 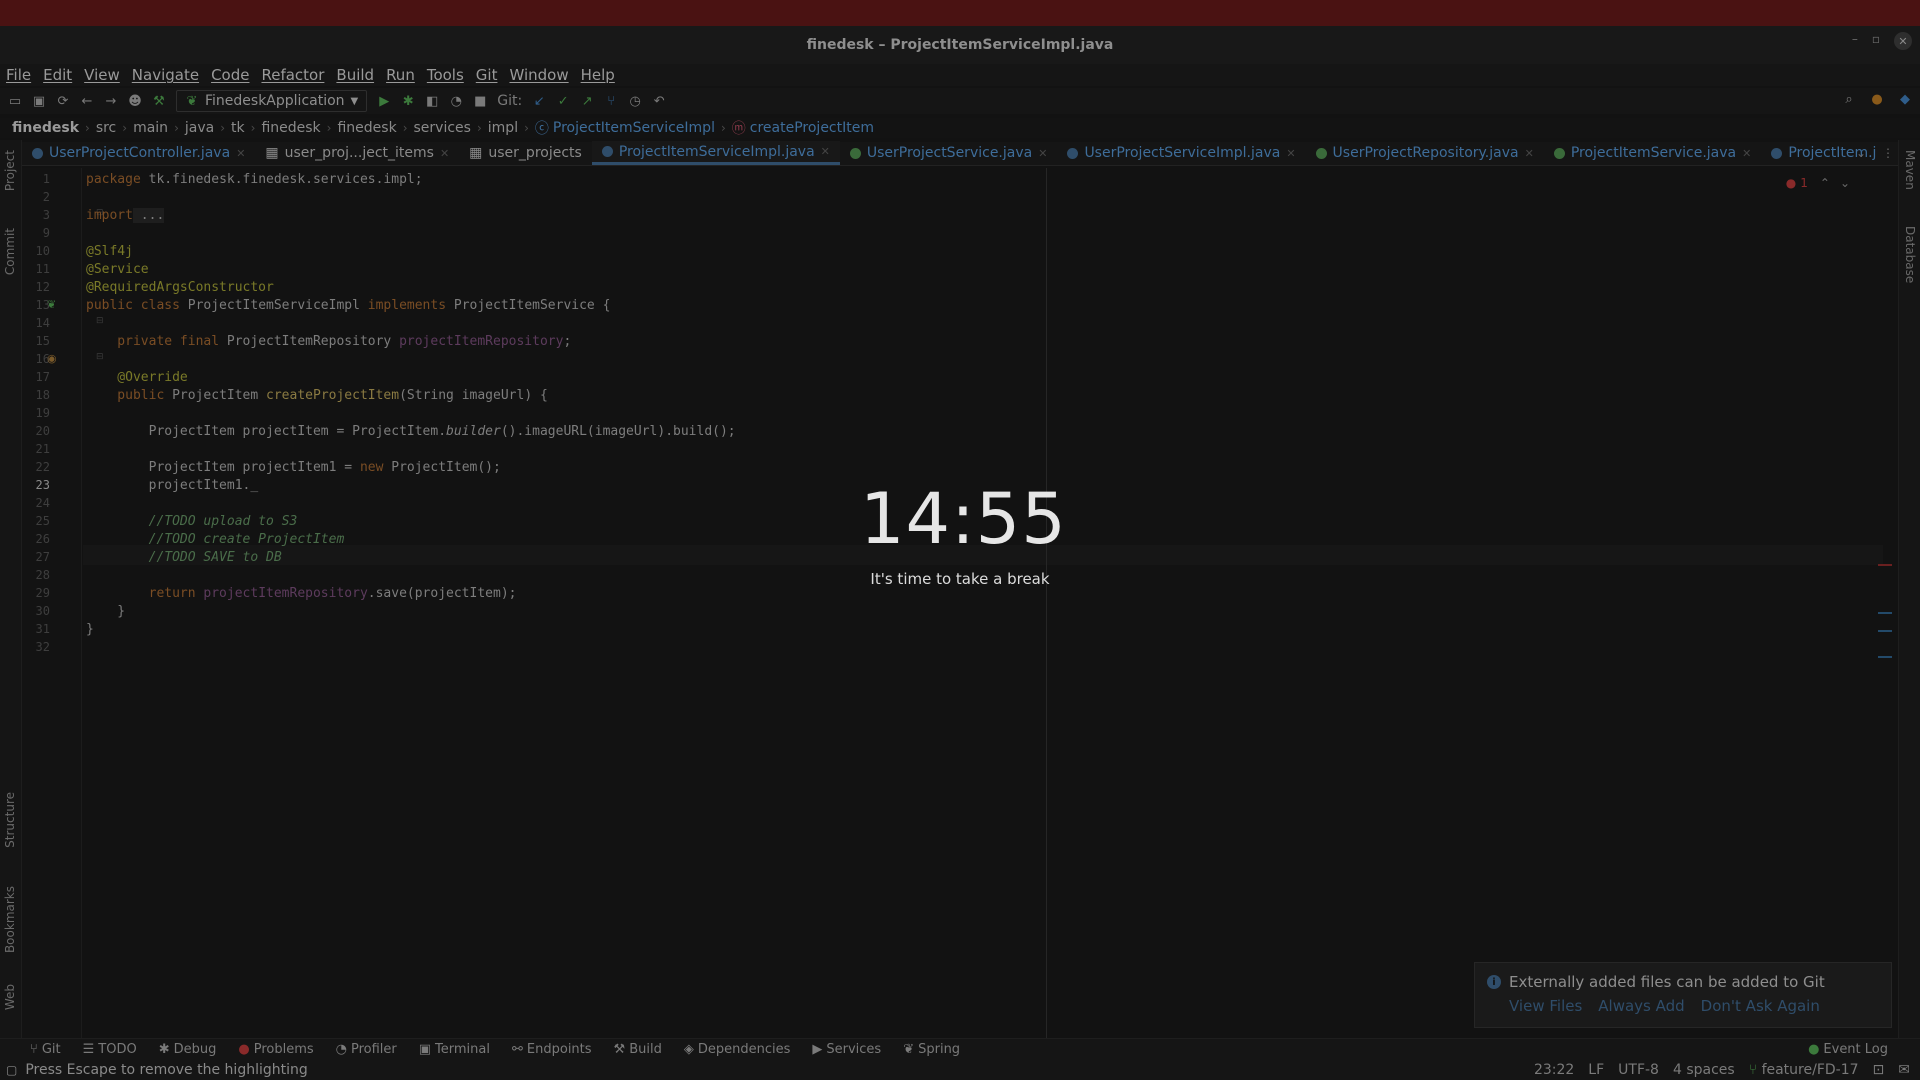 I want to click on tab-user-project-items-table: ▦ user_proj...ject_items ✕, so click(x=357, y=153).